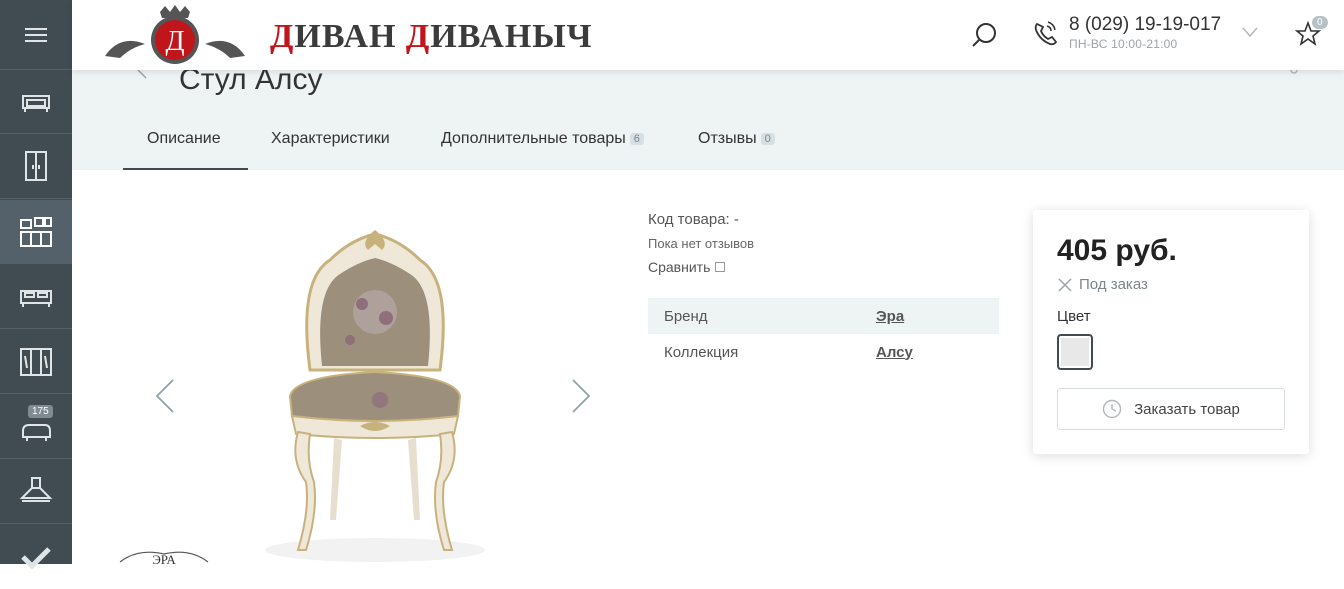 The width and height of the screenshot is (1344, 589). Describe the element at coordinates (1102, 284) in the screenshot. I see `availability-status: Под заказ` at that location.